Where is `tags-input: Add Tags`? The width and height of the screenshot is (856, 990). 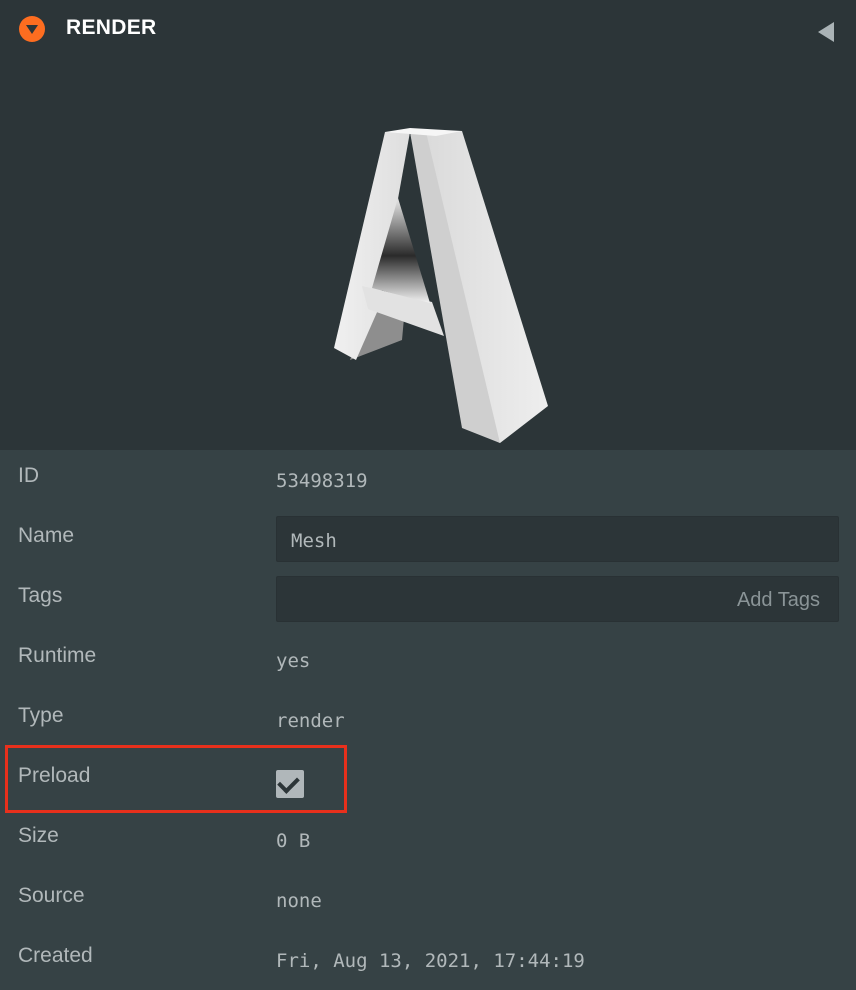
tags-input: Add Tags is located at coordinates (557, 599).